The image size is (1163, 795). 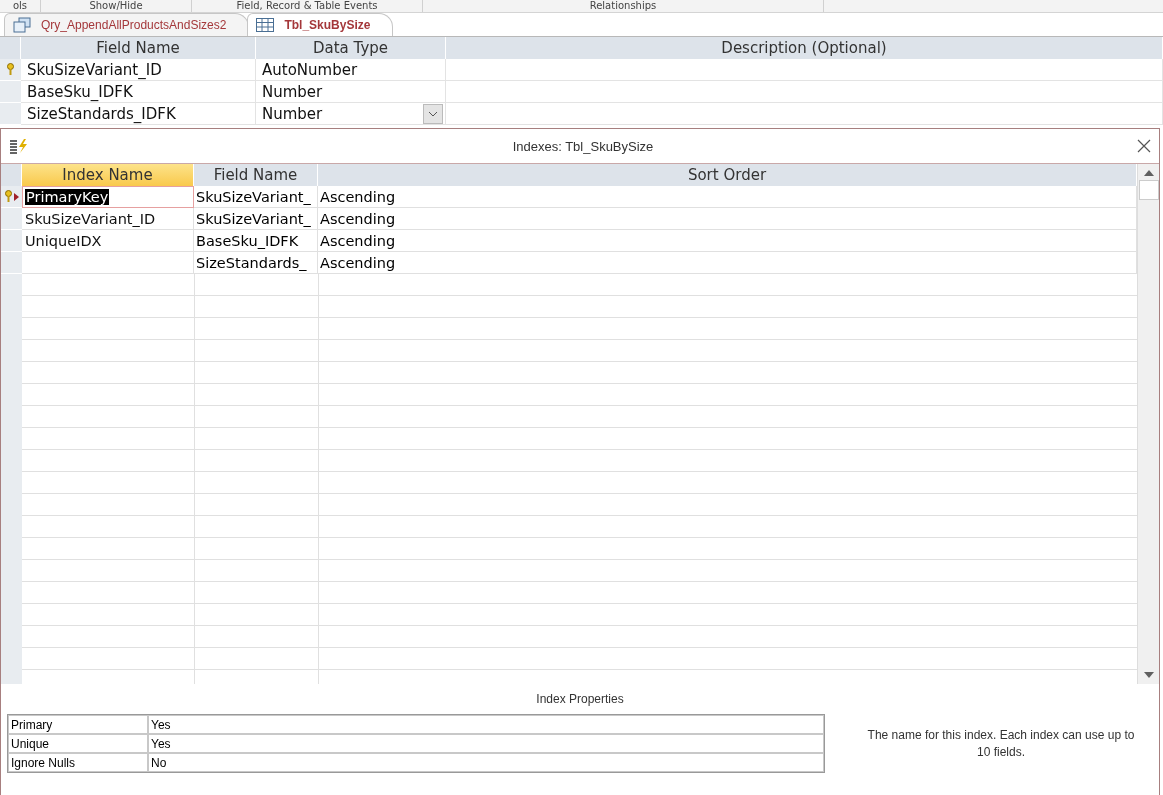 What do you see at coordinates (351, 70) in the screenshot?
I see `table-cell: AutoNumber` at bounding box center [351, 70].